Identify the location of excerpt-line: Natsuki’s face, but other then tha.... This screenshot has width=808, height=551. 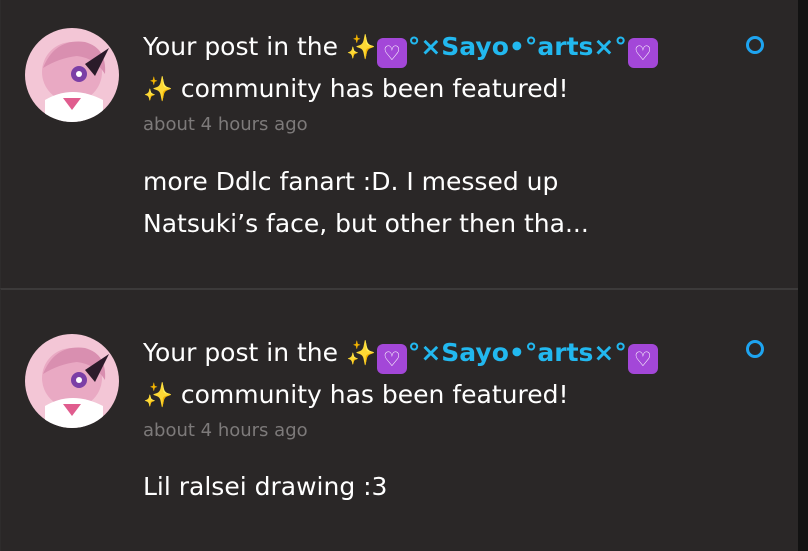
(366, 223).